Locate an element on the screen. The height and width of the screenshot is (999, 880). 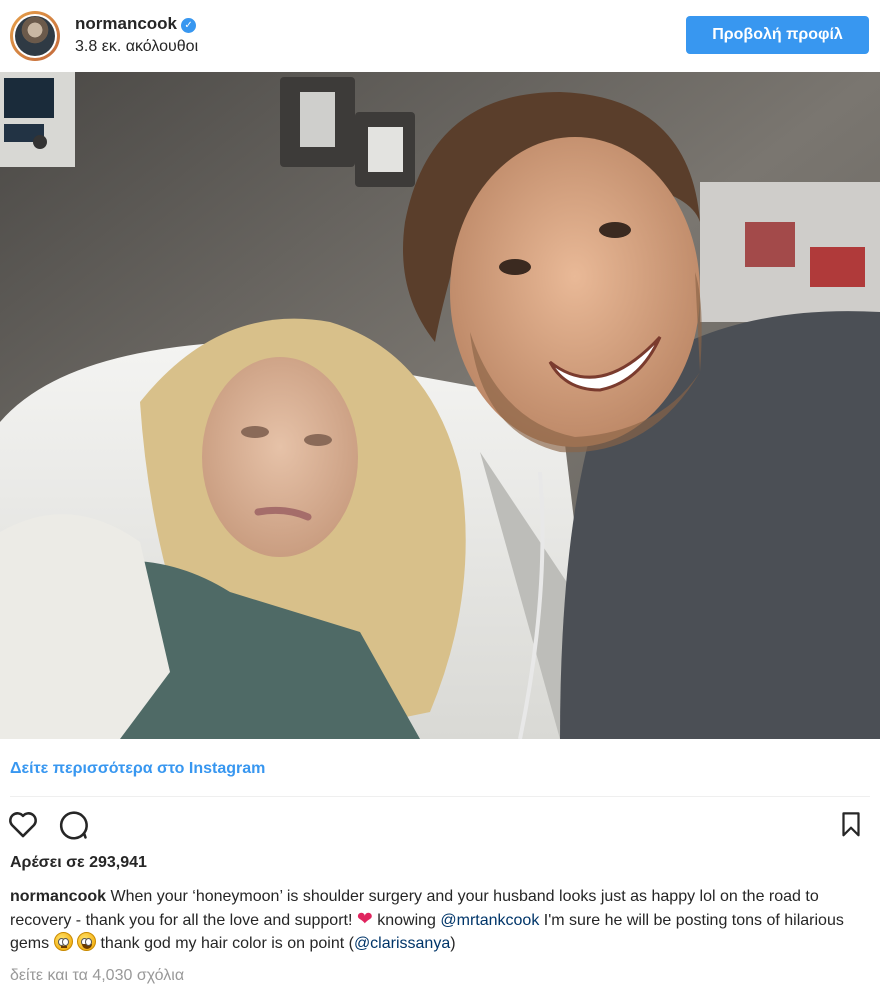
mention-link: @mrtankcook is located at coordinates (489, 920).